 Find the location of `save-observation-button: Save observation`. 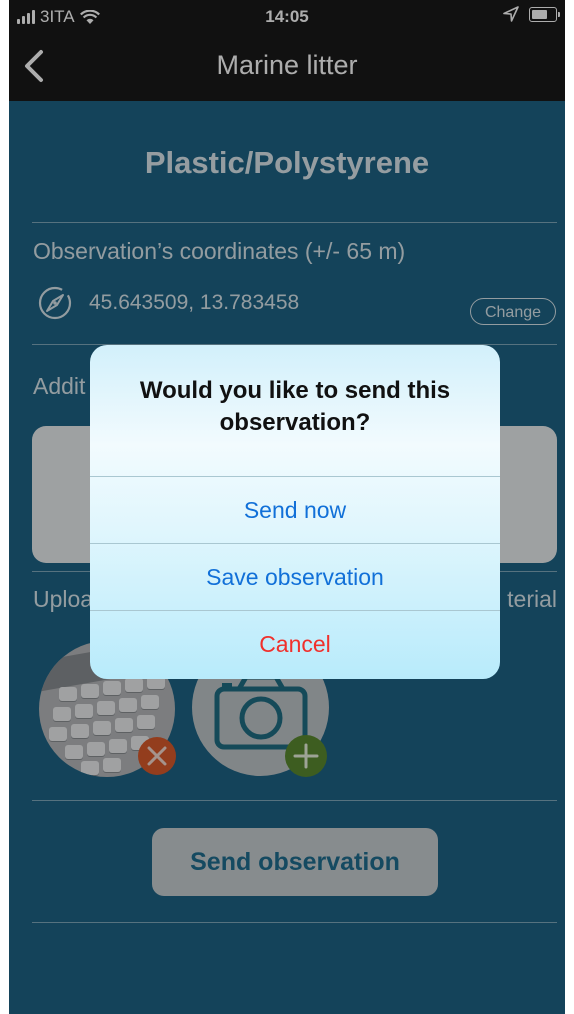

save-observation-button: Save observation is located at coordinates (295, 577).